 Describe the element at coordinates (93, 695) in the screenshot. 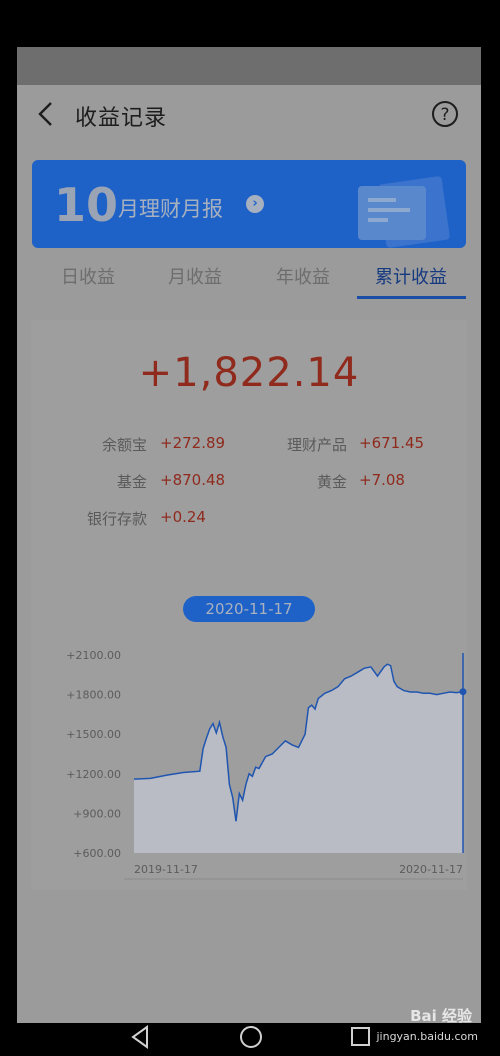

I see `y-tick-label: +1800.00` at that location.